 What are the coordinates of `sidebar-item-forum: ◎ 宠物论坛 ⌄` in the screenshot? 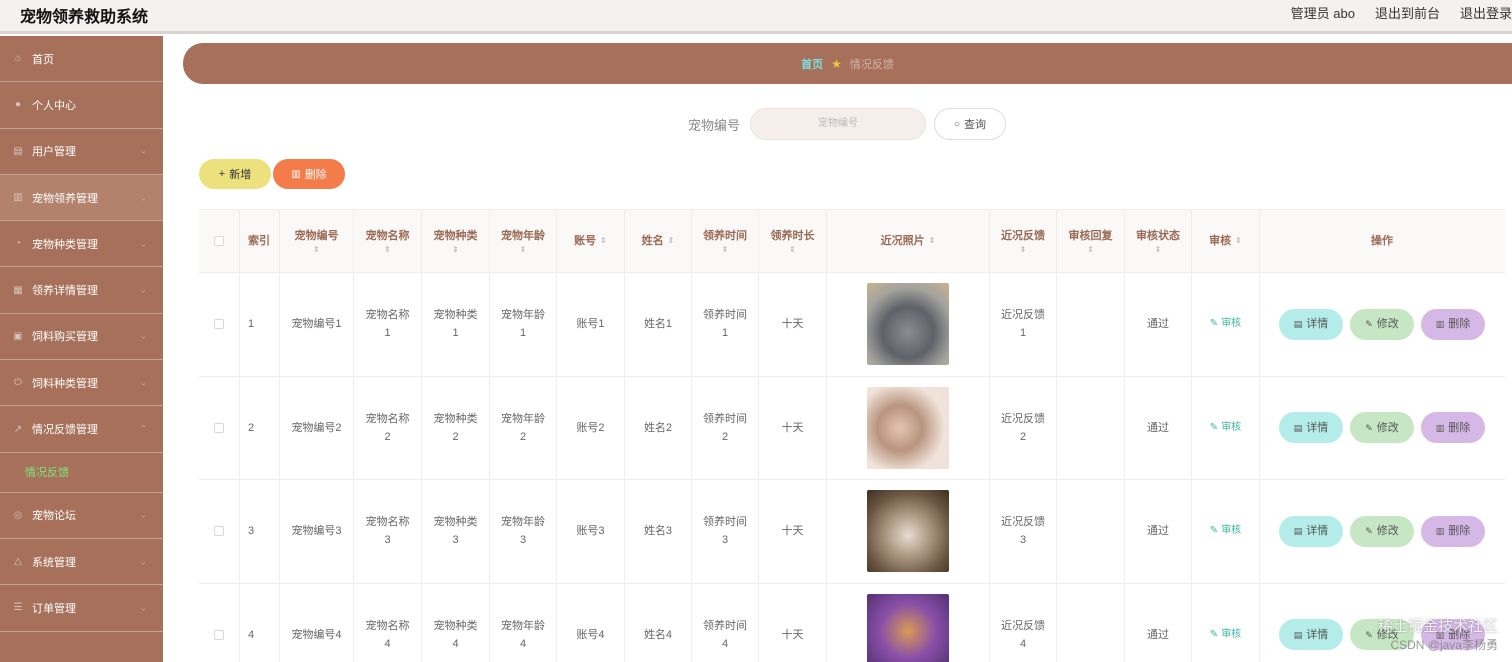 It's located at (81, 516).